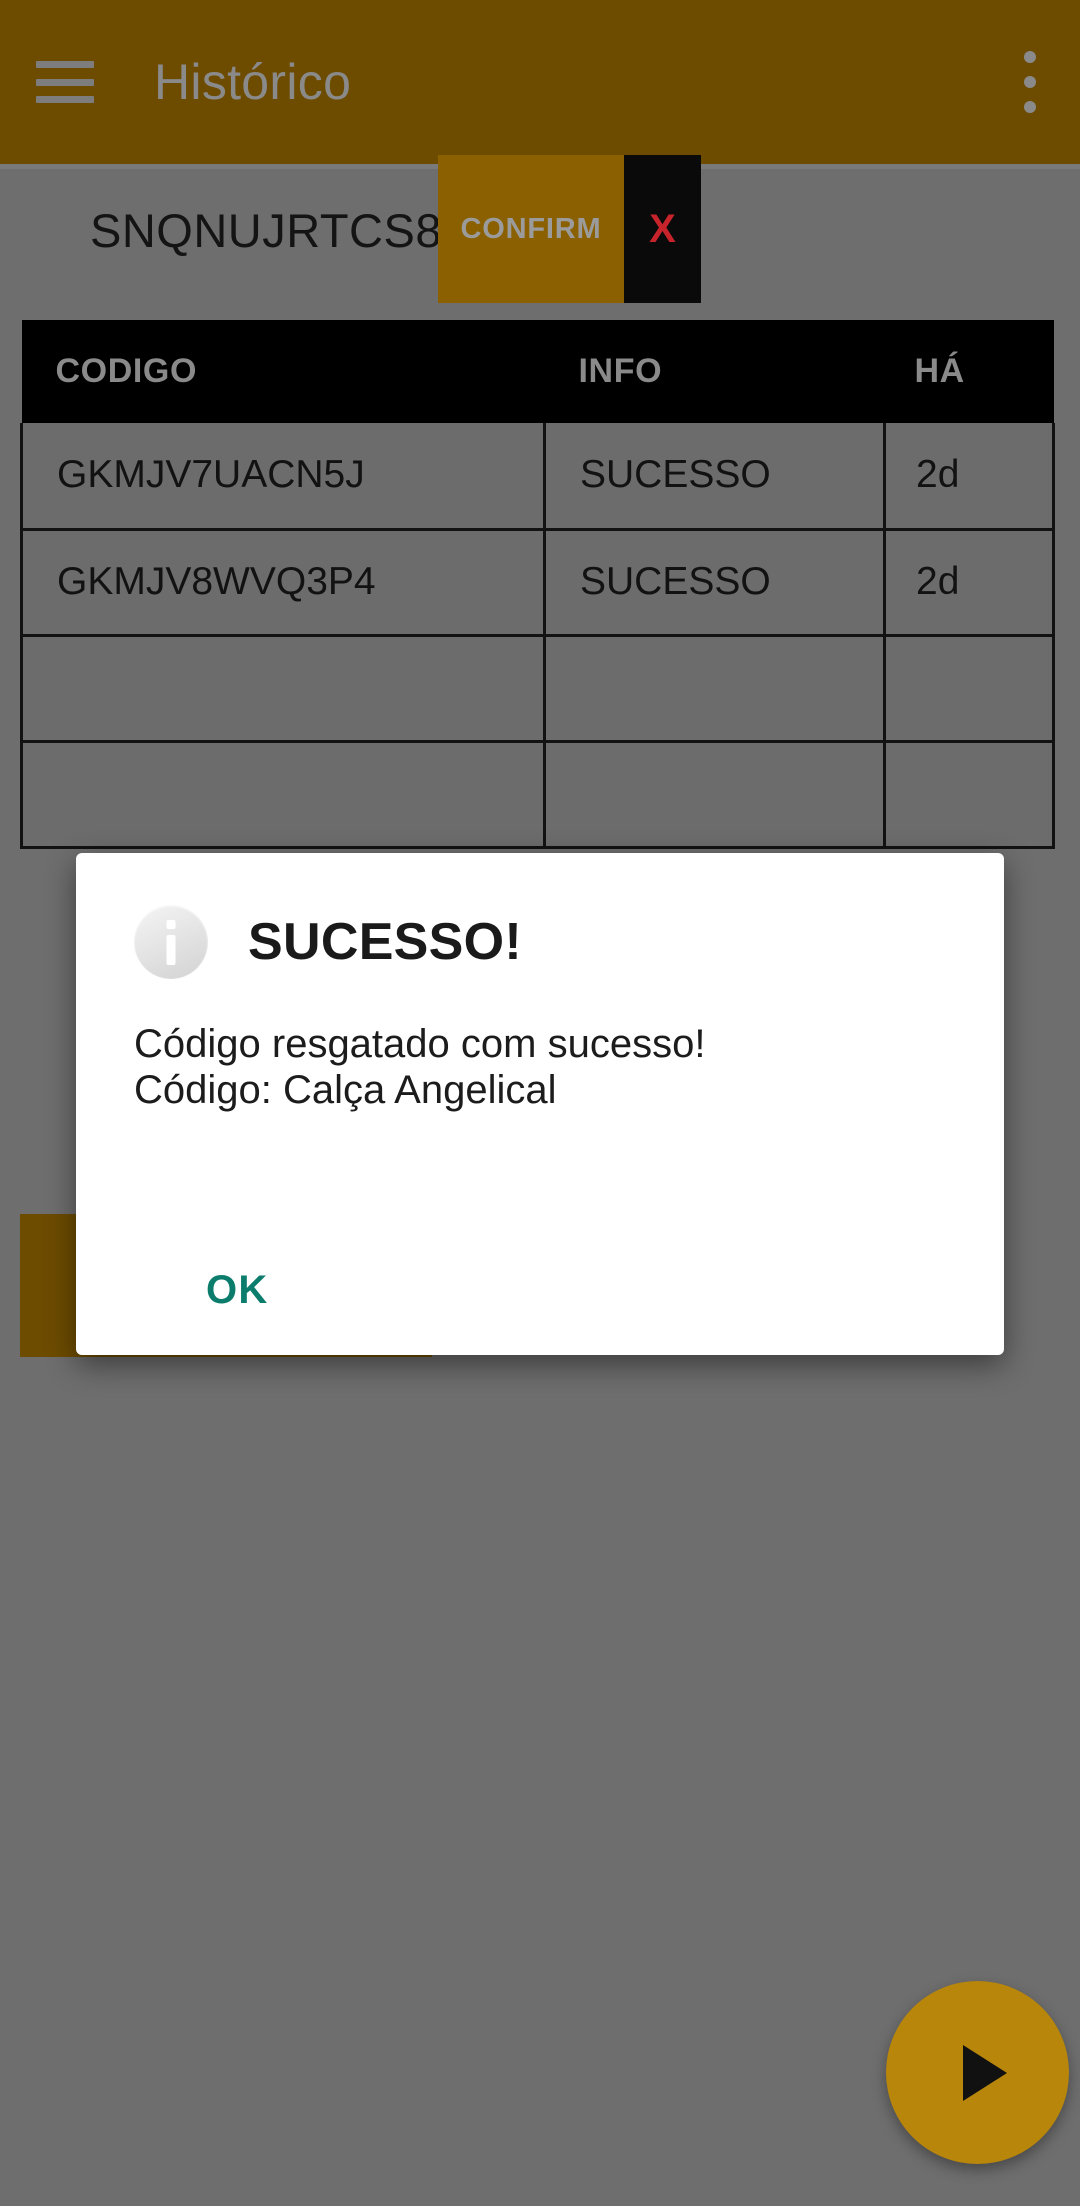 The width and height of the screenshot is (1080, 2206). I want to click on dialog-title: SUCESSO!, so click(385, 942).